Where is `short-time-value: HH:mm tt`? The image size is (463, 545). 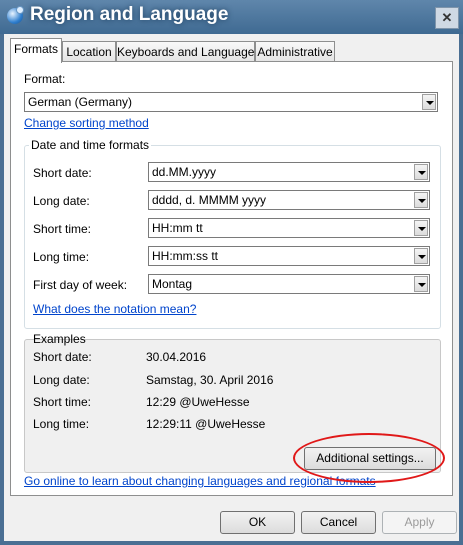 short-time-value: HH:mm tt is located at coordinates (177, 228).